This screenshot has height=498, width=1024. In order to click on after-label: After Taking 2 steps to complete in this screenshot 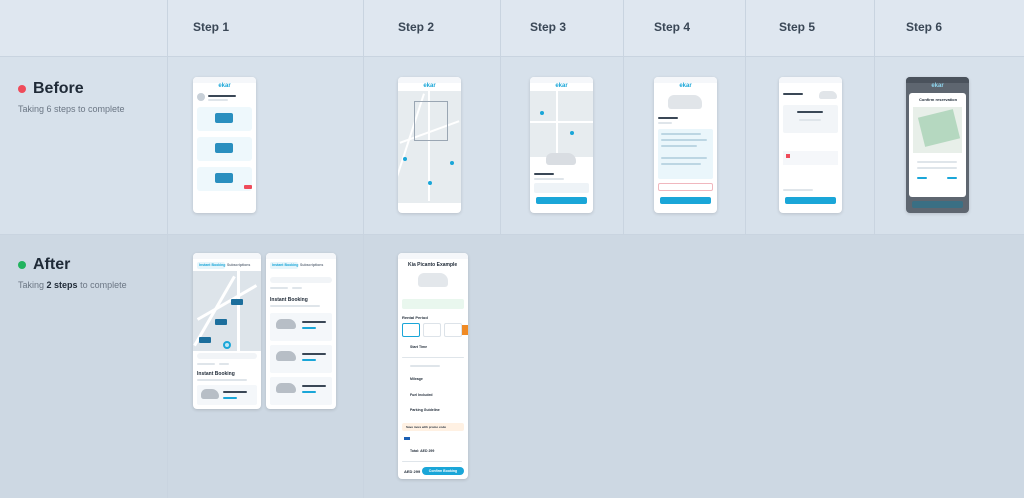, I will do `click(72, 273)`.